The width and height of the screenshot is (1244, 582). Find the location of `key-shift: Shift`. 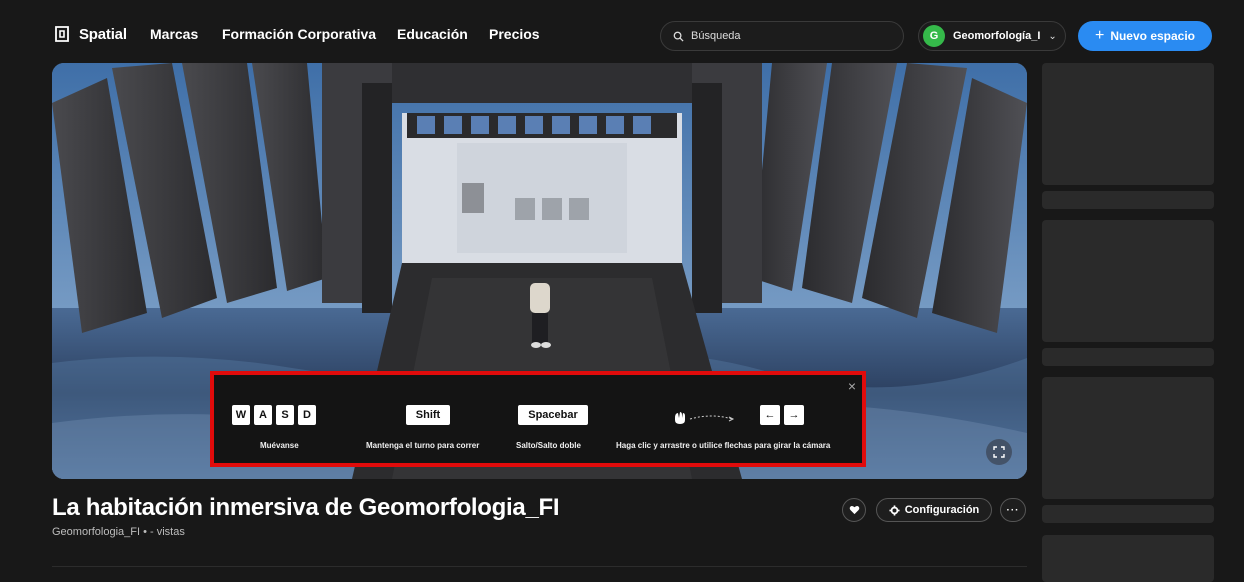

key-shift: Shift is located at coordinates (428, 415).